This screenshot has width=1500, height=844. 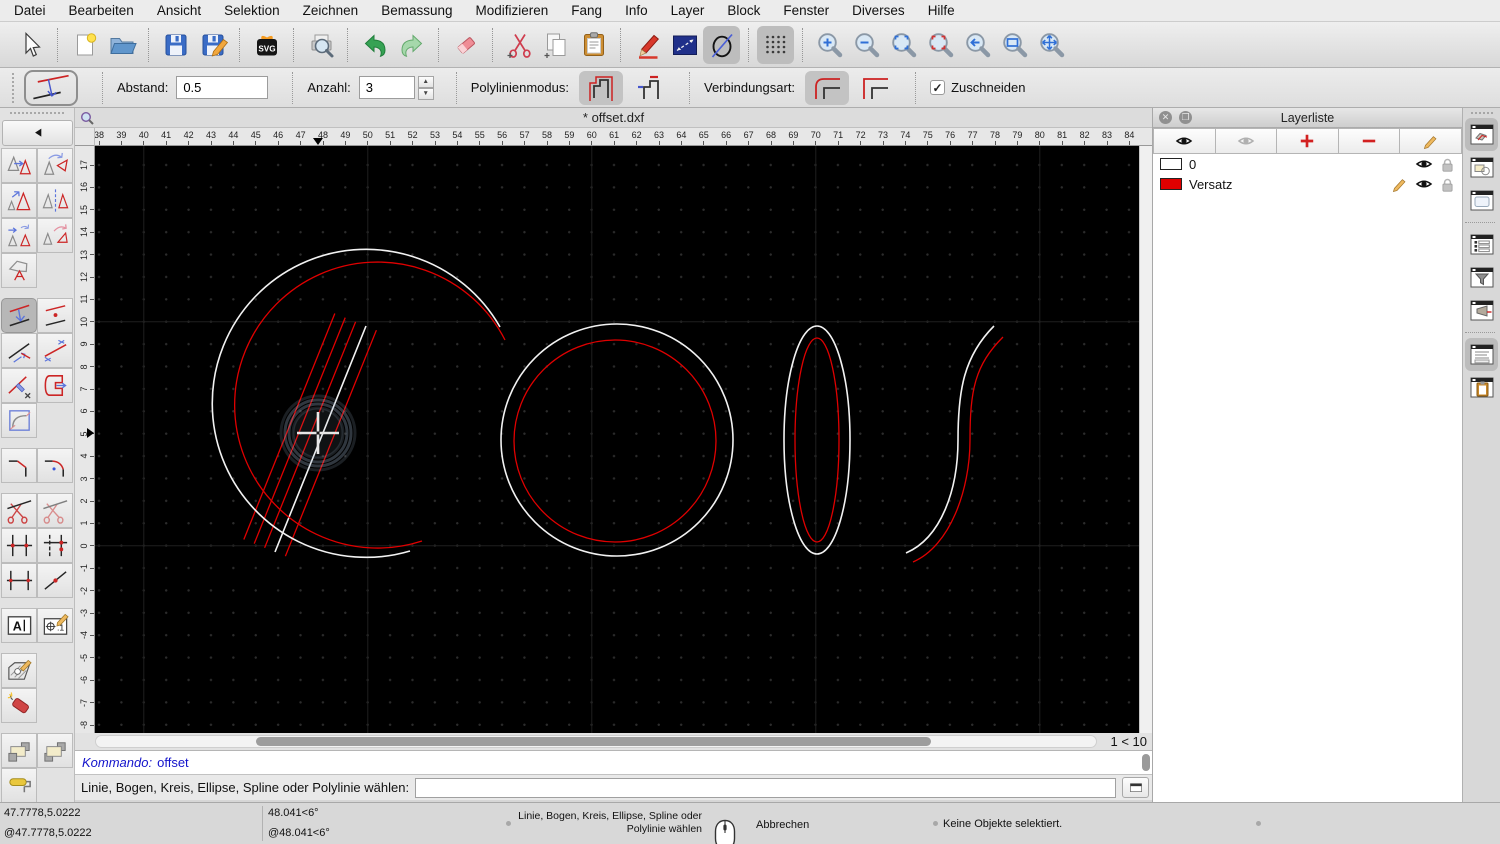 I want to click on menu-layer: Layer, so click(x=688, y=10).